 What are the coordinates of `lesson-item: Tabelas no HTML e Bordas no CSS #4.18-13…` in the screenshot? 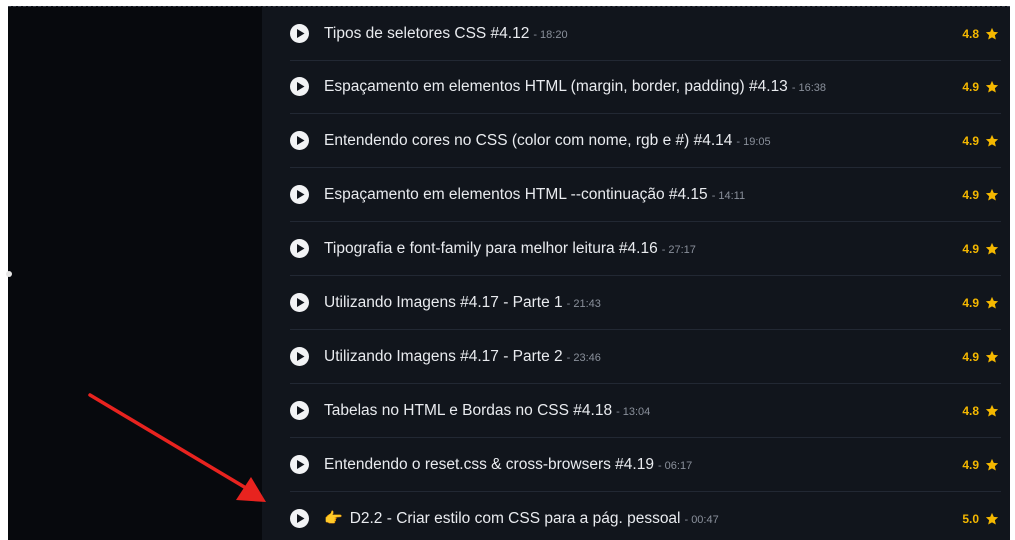 It's located at (645, 411).